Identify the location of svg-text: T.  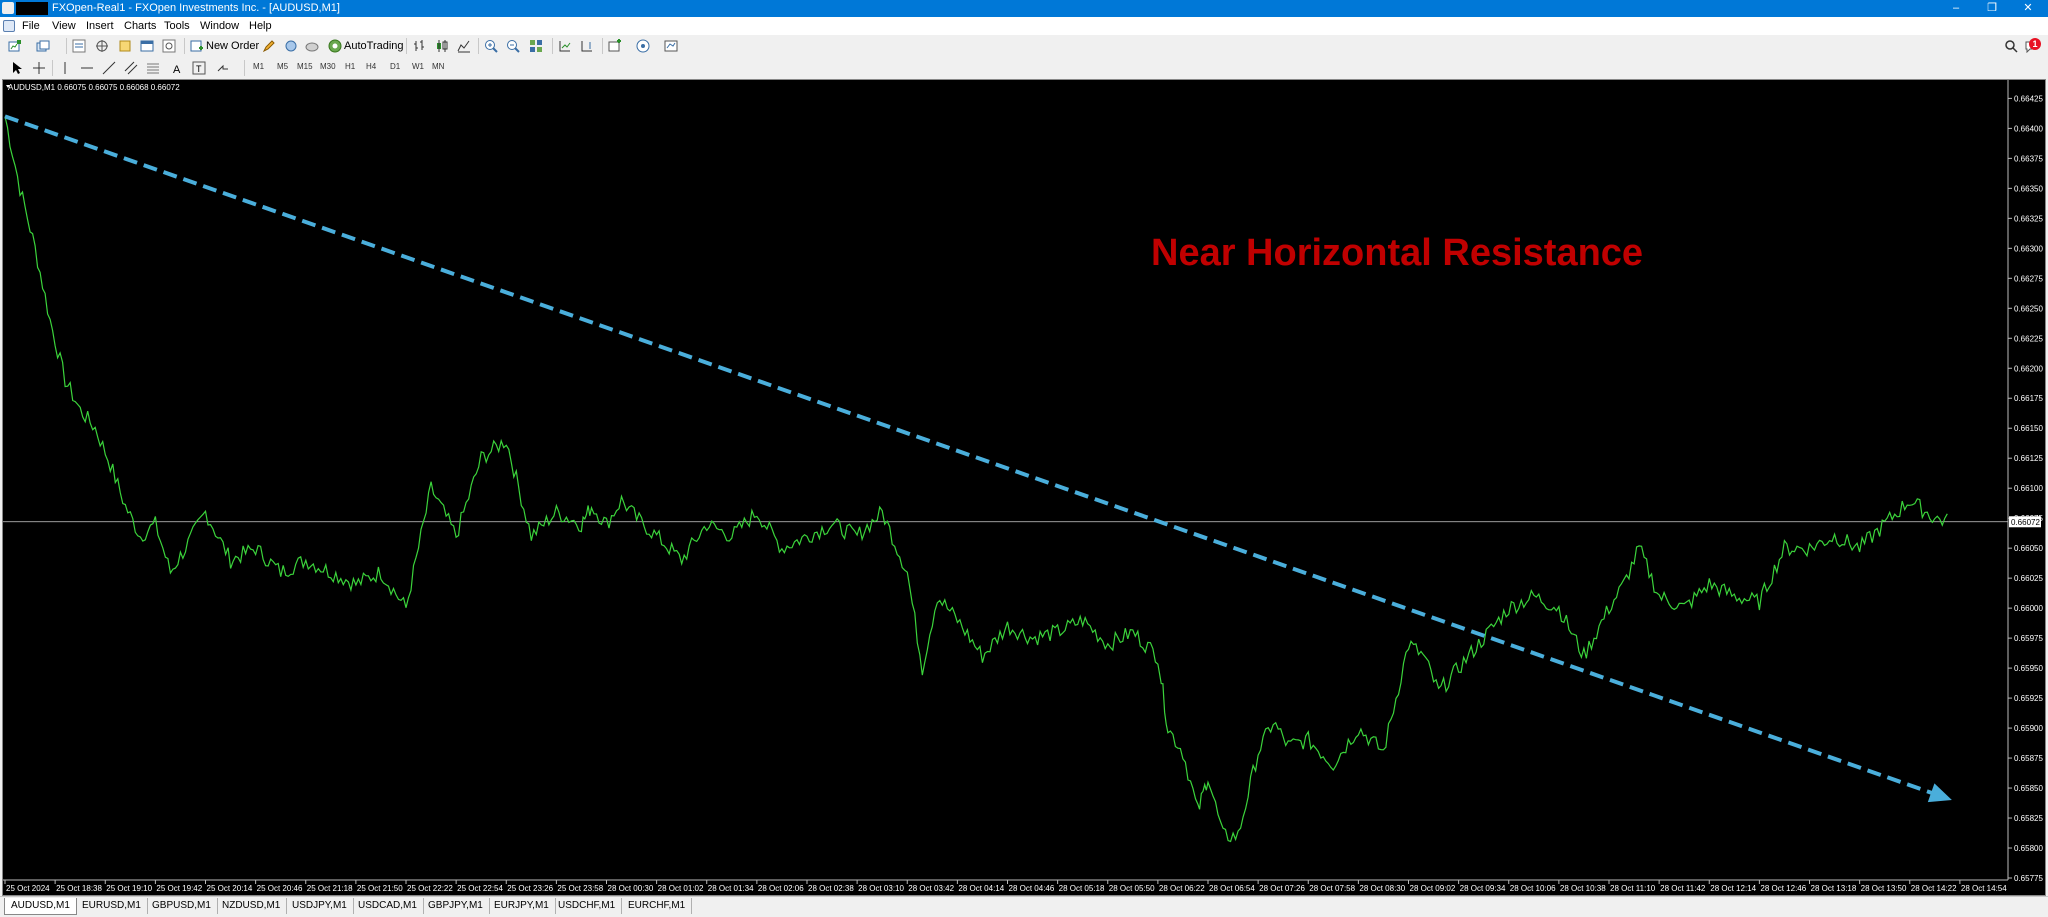
(199, 69).